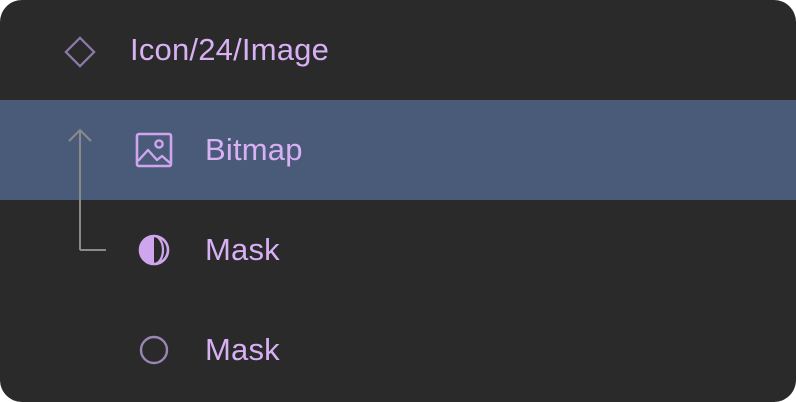 This screenshot has height=402, width=796. Describe the element at coordinates (230, 49) in the screenshot. I see `layer-label-group: Icon/24/Image` at that location.